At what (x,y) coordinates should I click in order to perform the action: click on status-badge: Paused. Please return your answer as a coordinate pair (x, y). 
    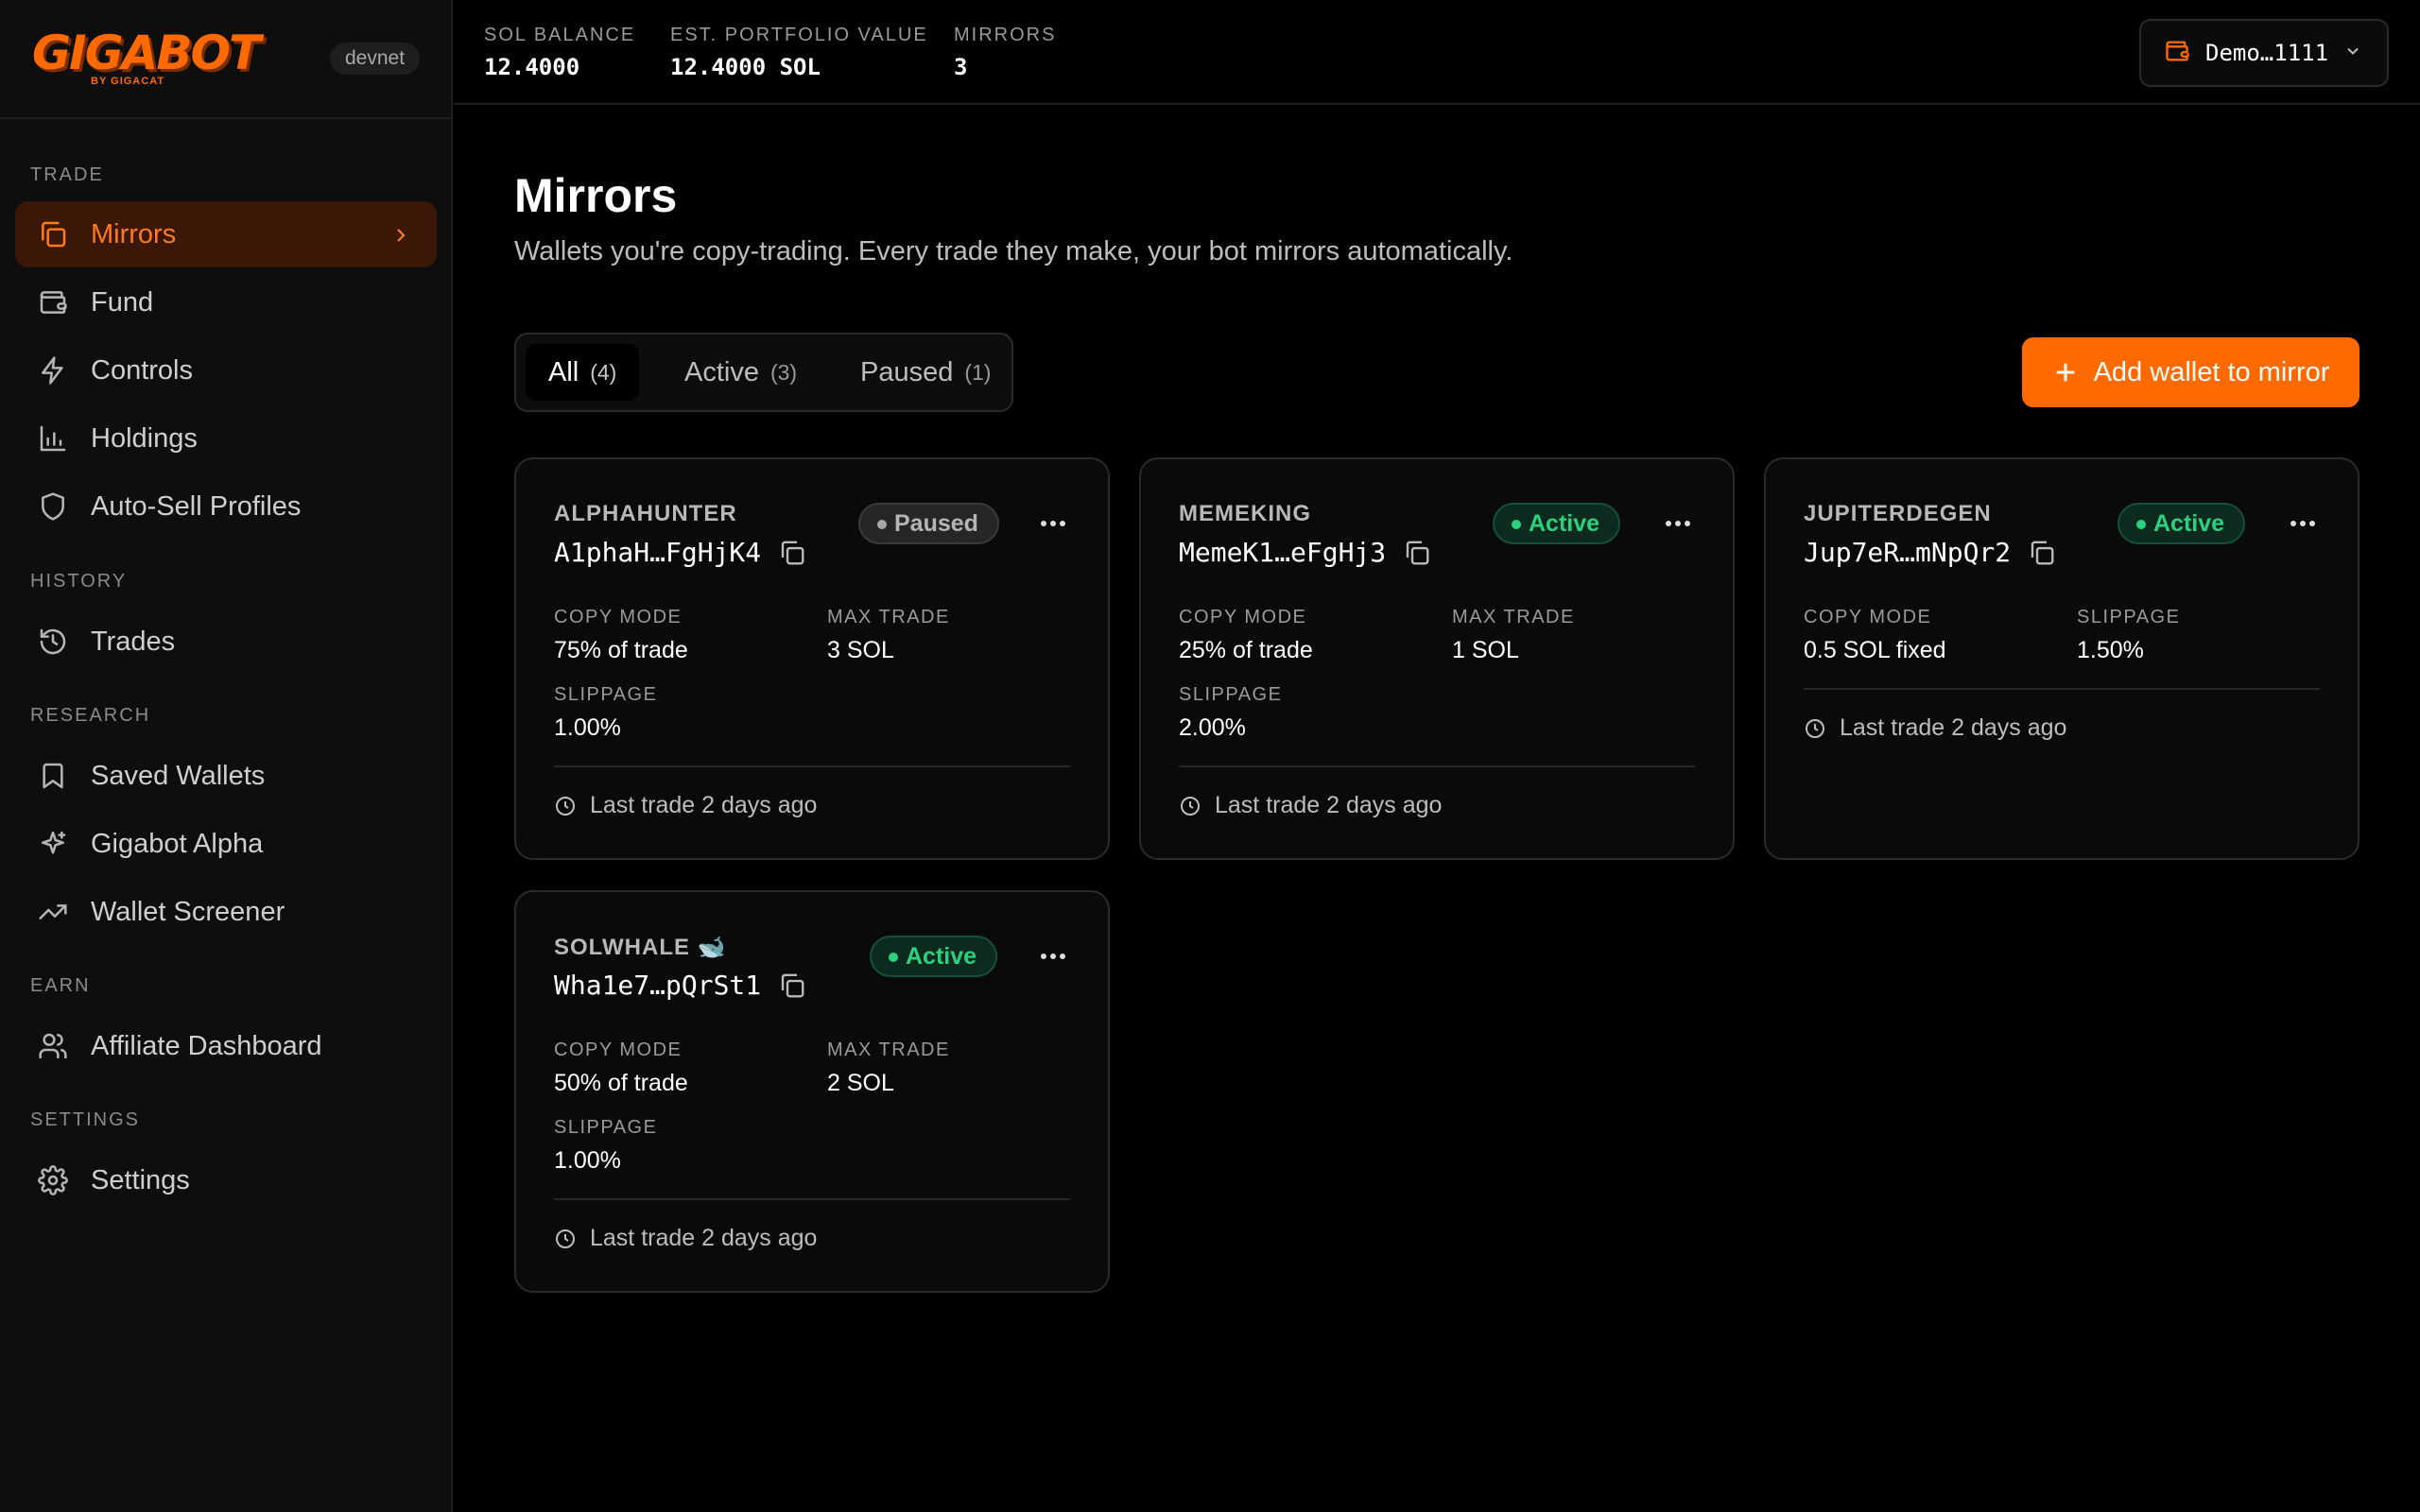
    Looking at the image, I should click on (928, 523).